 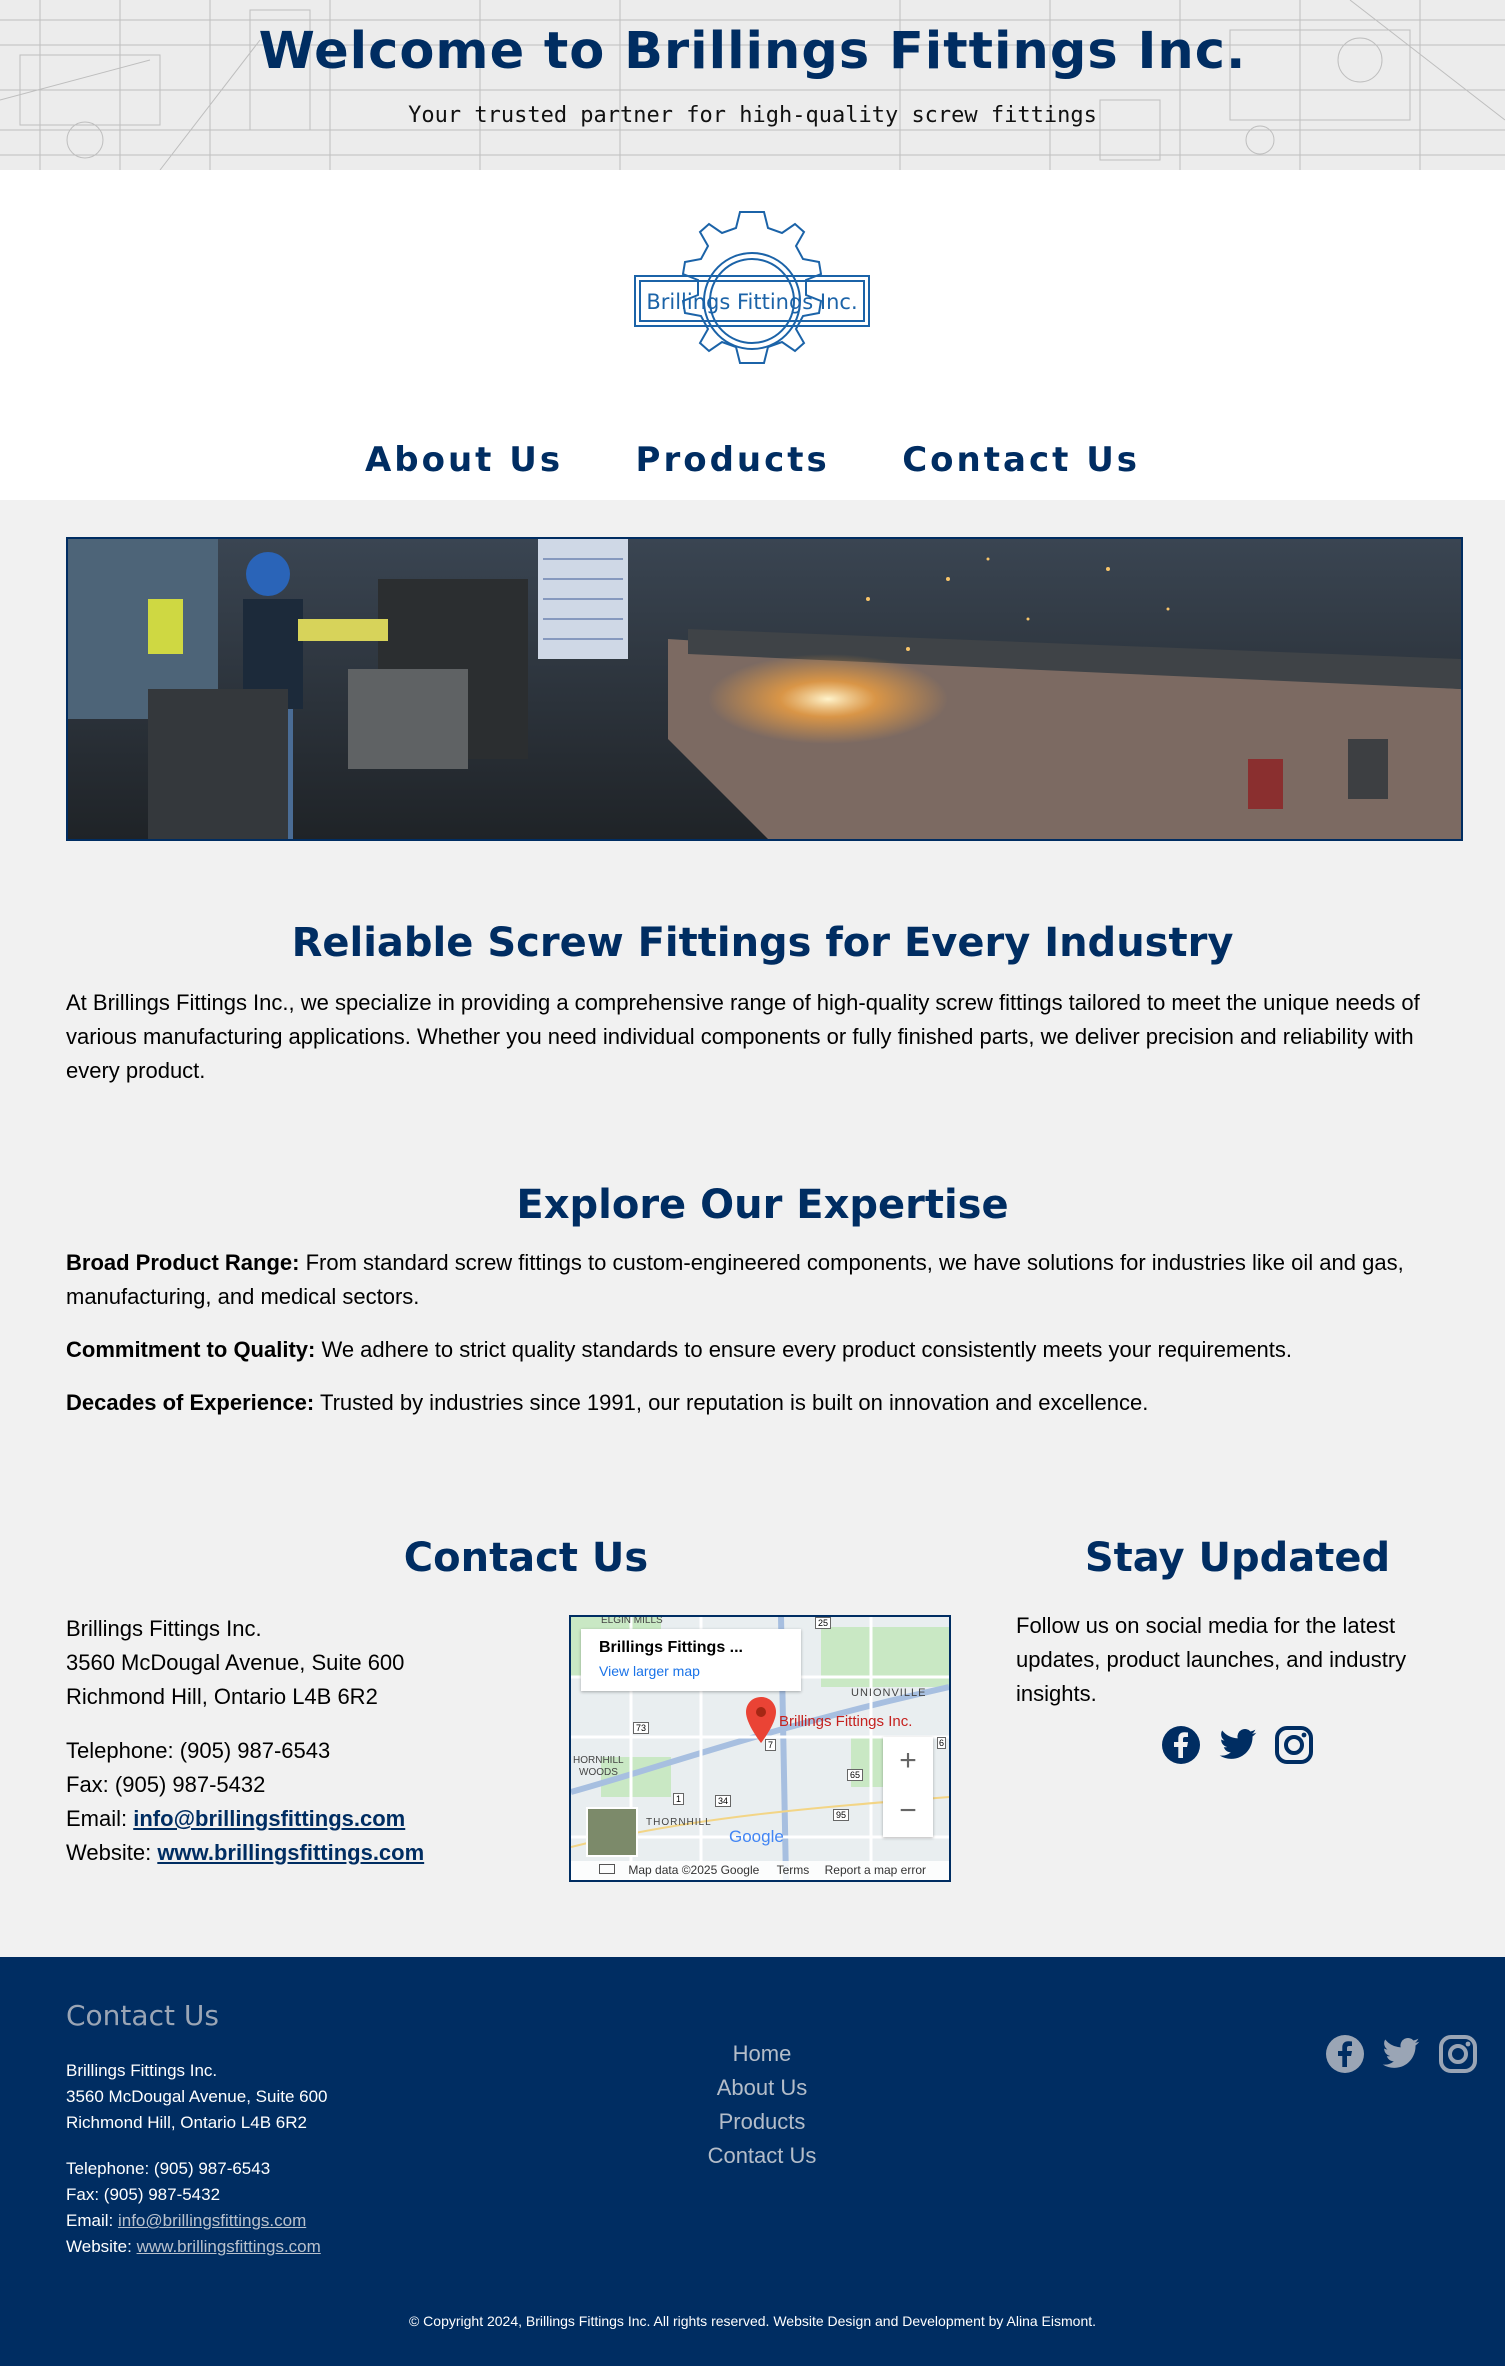 I want to click on map-info-card: Brillings Fittings ... View larger map, so click(x=691, y=1660).